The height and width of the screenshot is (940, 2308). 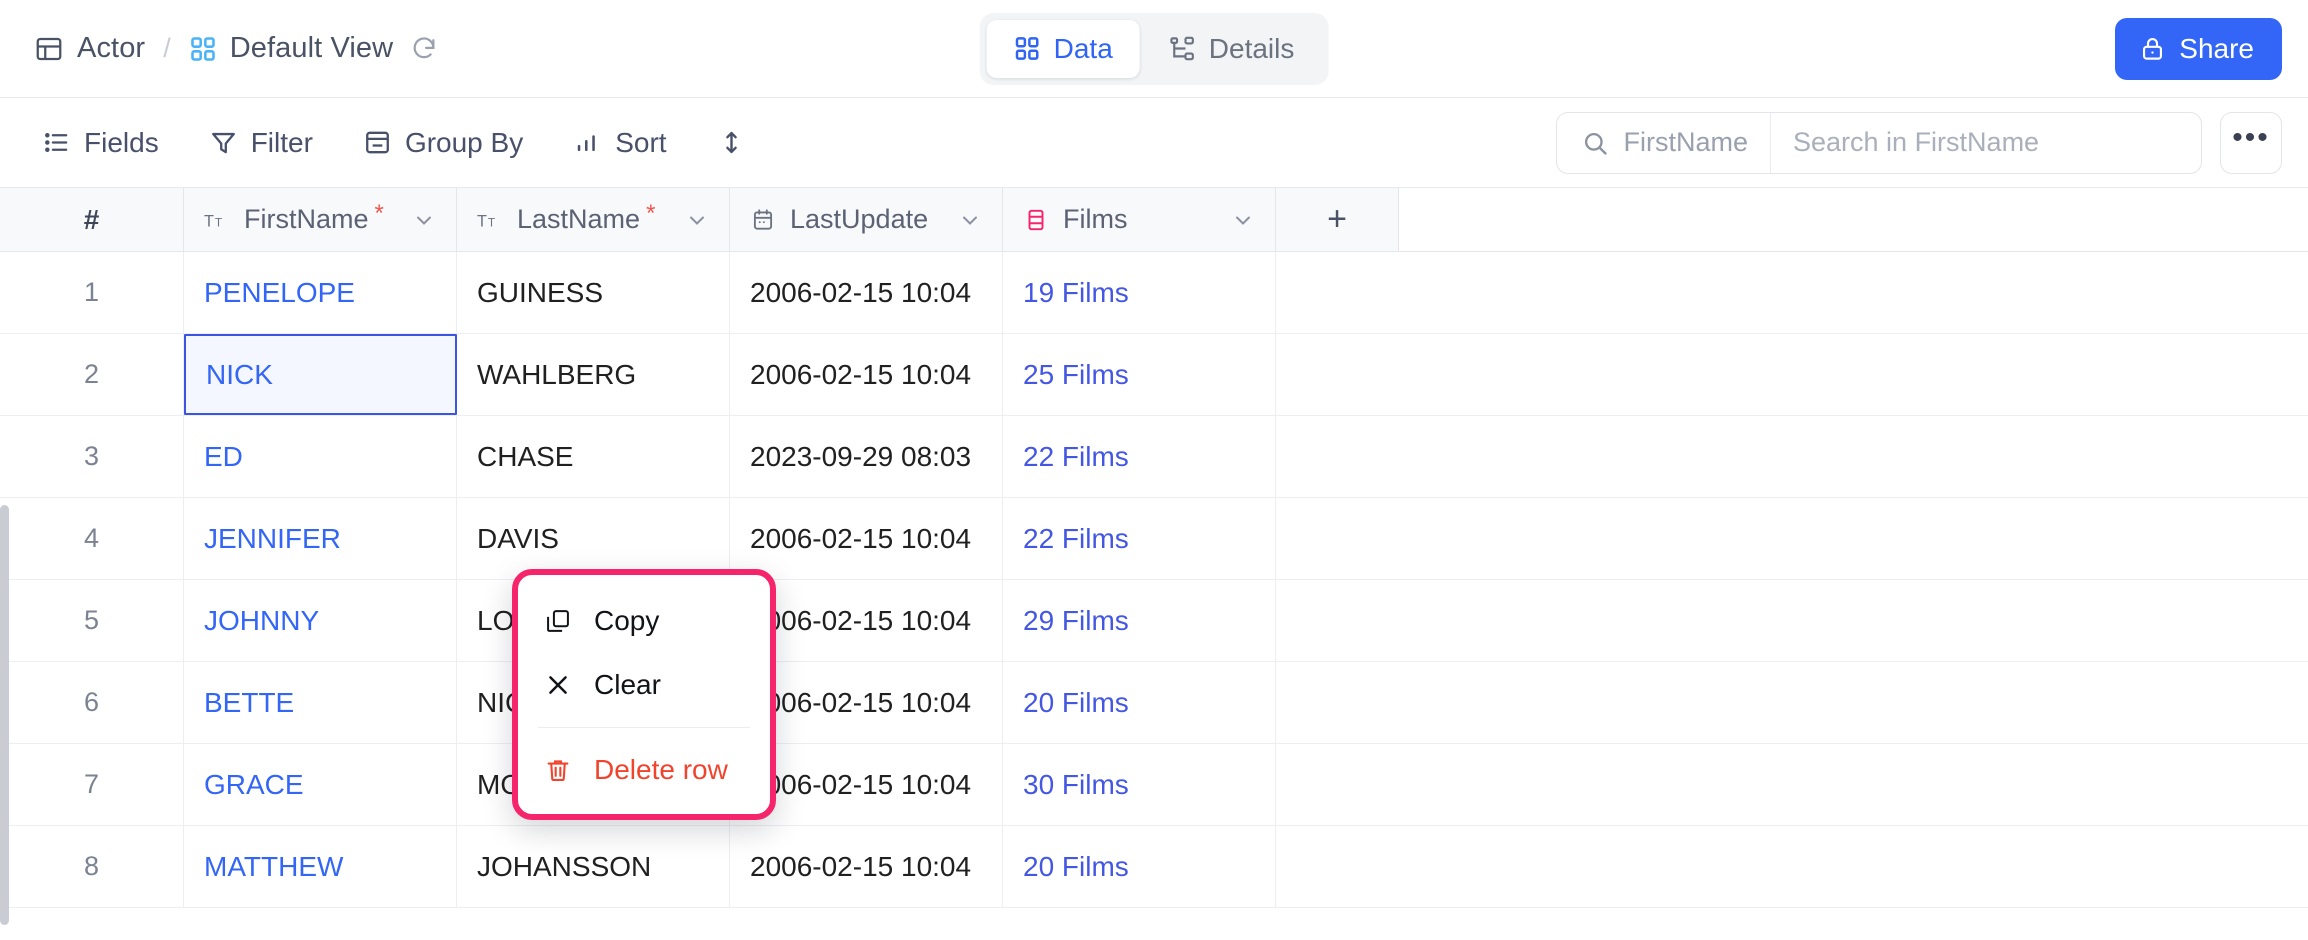 I want to click on cell-lastname: JOHANSSON, so click(x=593, y=866).